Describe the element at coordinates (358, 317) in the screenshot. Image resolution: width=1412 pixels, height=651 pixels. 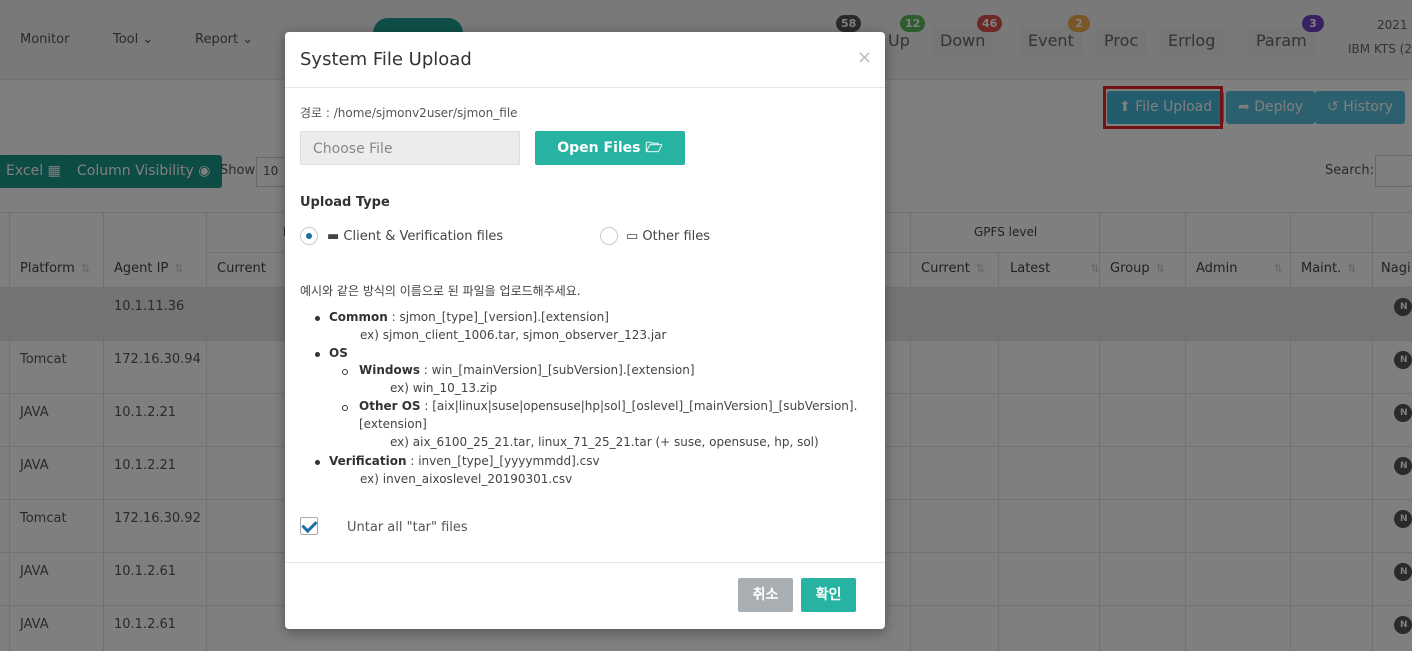
I see `common-label: Common` at that location.